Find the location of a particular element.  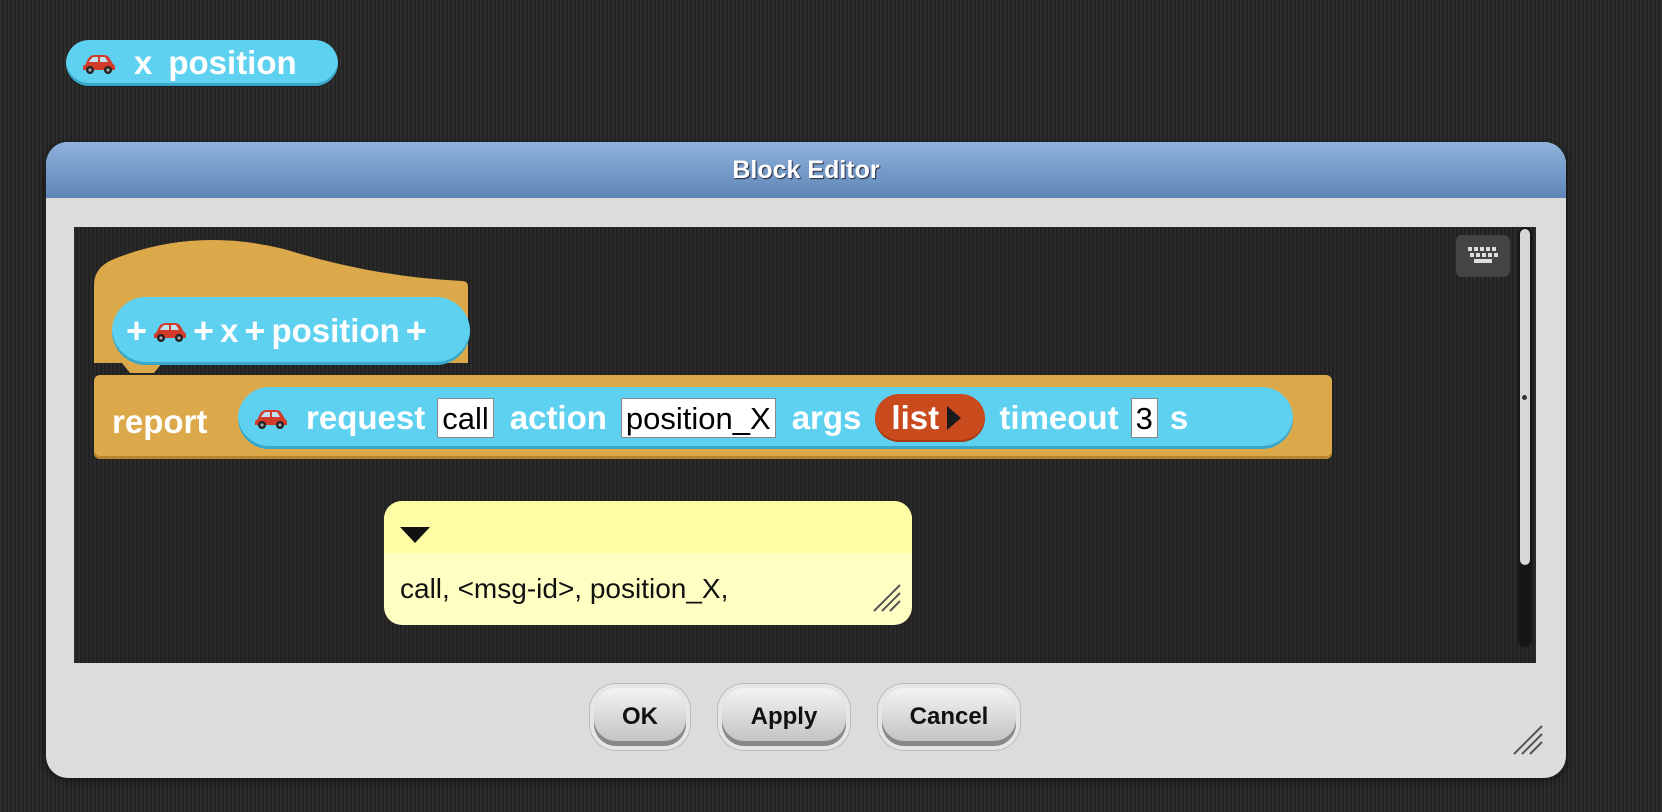

keyboard-icon is located at coordinates (1483, 255).